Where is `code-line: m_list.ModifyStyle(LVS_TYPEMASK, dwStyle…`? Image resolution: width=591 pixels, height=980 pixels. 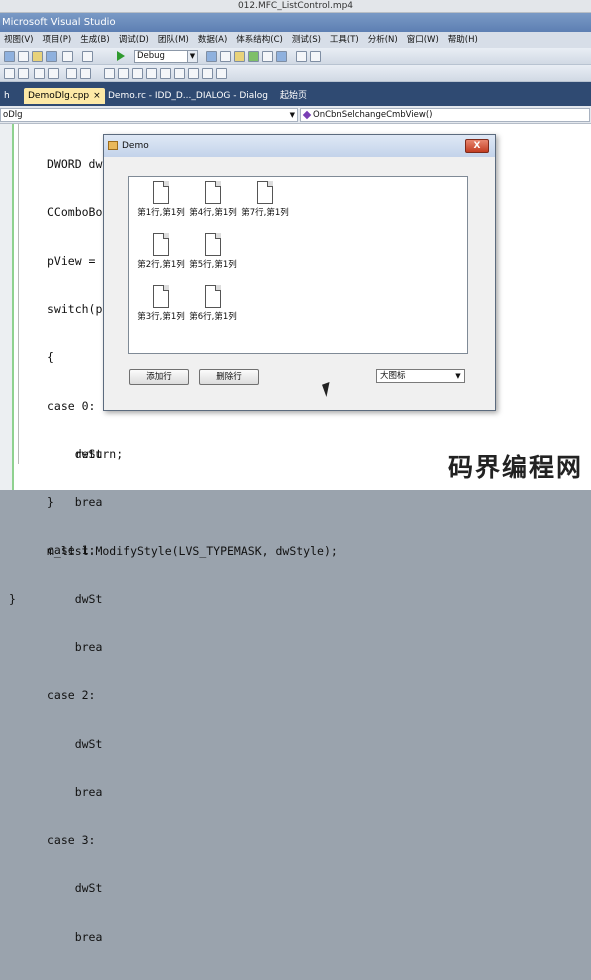
code-line: m_list.ModifyStyle(LVS_TYPEMASK, dwStyle… is located at coordinates (192, 550).